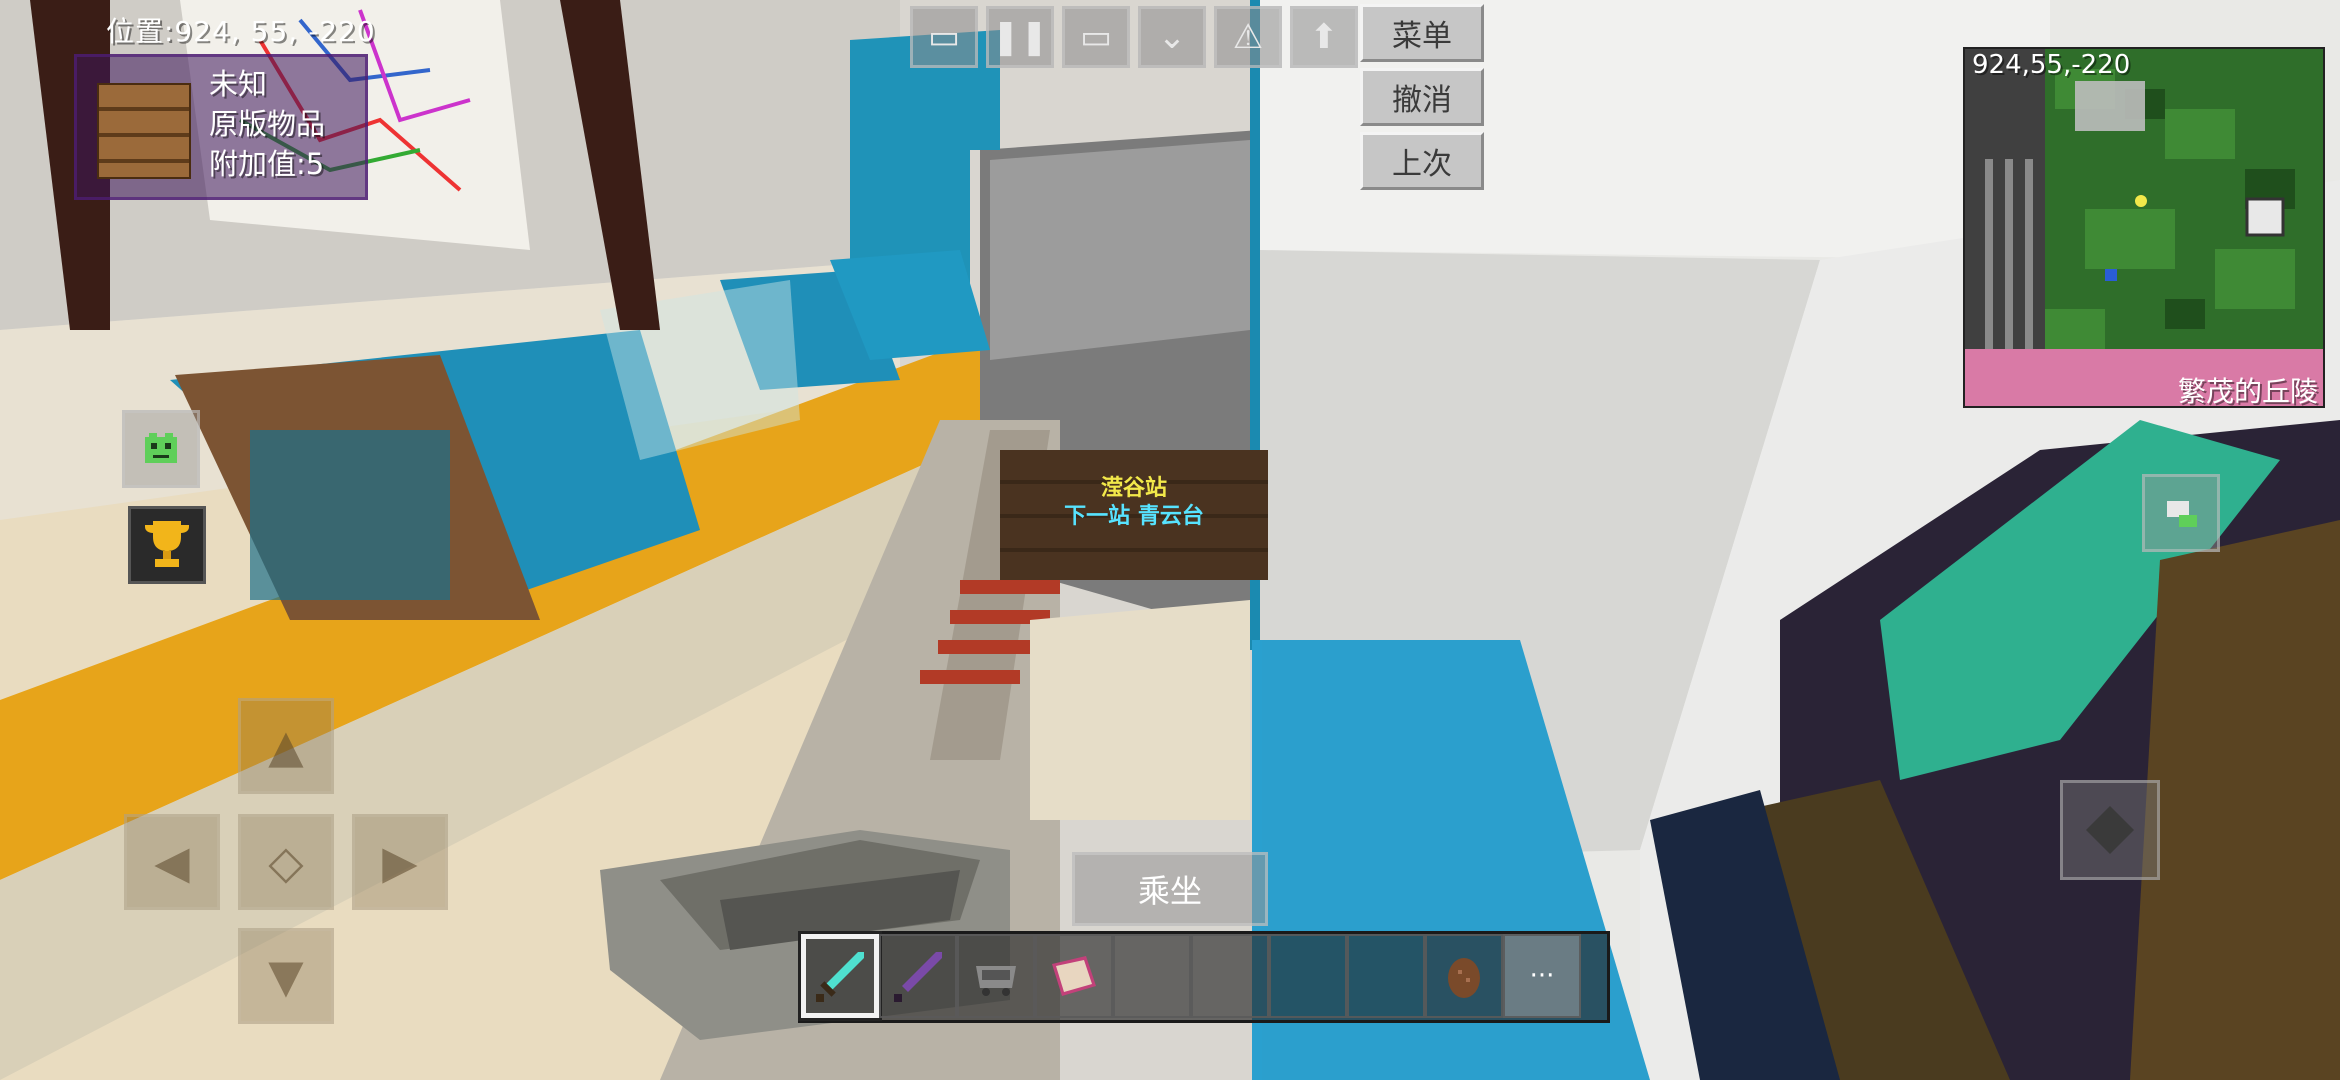 The width and height of the screenshot is (2340, 1080). What do you see at coordinates (1422, 97) in the screenshot?
I see `undo-button: 撤消` at bounding box center [1422, 97].